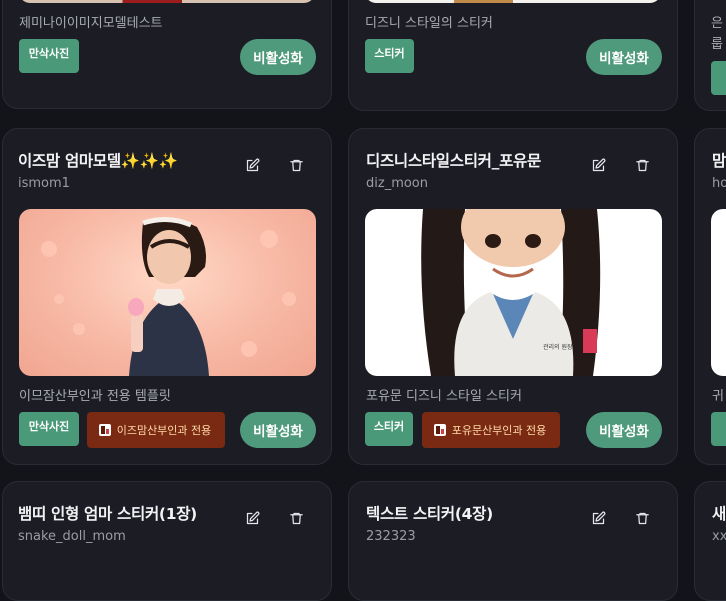  I want to click on template-description: 포유문 디즈니 스타일 스티커, so click(444, 396).